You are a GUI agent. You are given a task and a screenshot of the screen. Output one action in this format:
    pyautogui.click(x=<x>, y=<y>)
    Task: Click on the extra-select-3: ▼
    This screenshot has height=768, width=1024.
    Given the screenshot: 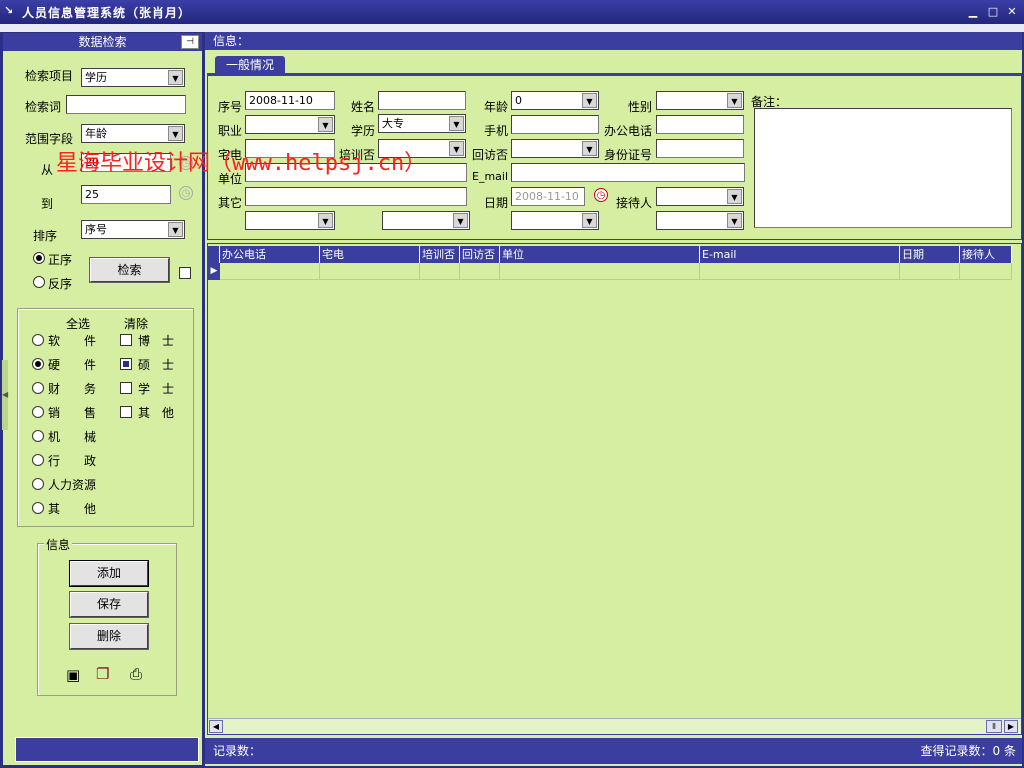 What is the action you would take?
    pyautogui.click(x=555, y=220)
    